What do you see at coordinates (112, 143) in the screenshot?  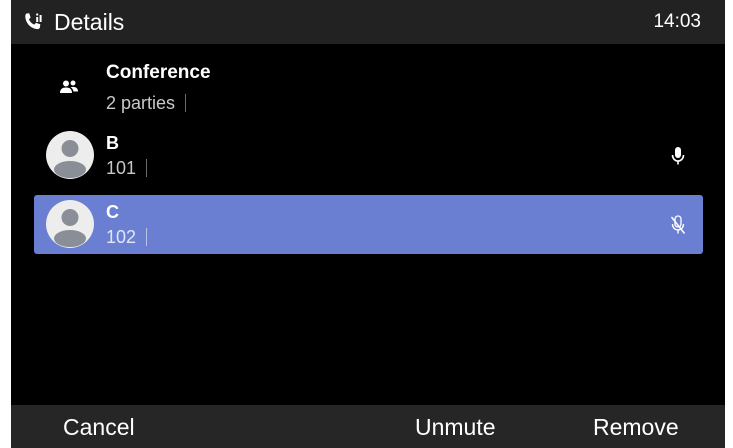 I see `participant-name: B` at bounding box center [112, 143].